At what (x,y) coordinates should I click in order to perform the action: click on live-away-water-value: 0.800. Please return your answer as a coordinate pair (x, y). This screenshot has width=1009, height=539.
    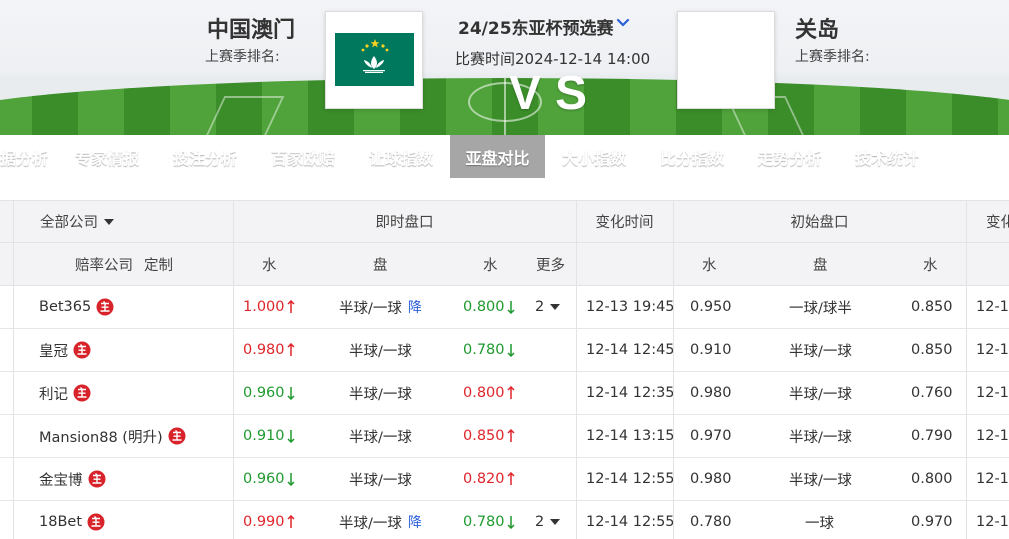
    Looking at the image, I should click on (484, 307).